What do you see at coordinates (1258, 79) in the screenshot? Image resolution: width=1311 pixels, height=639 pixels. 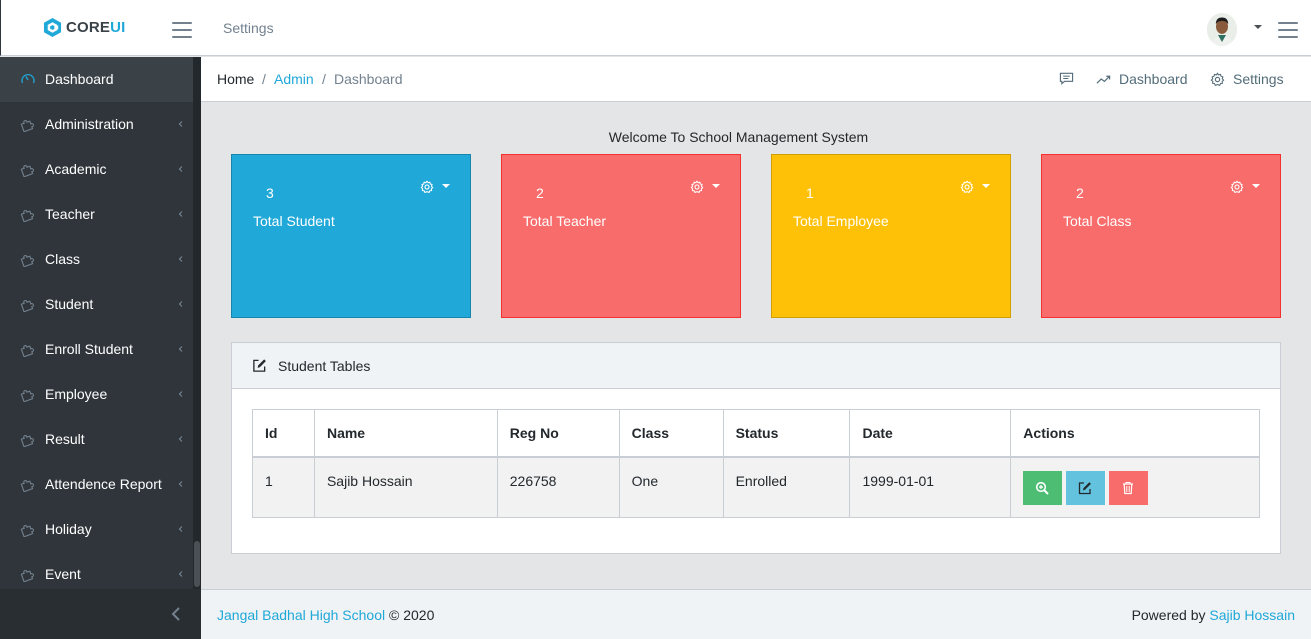 I see `breadcrumb-menu-settings-label: Settings` at bounding box center [1258, 79].